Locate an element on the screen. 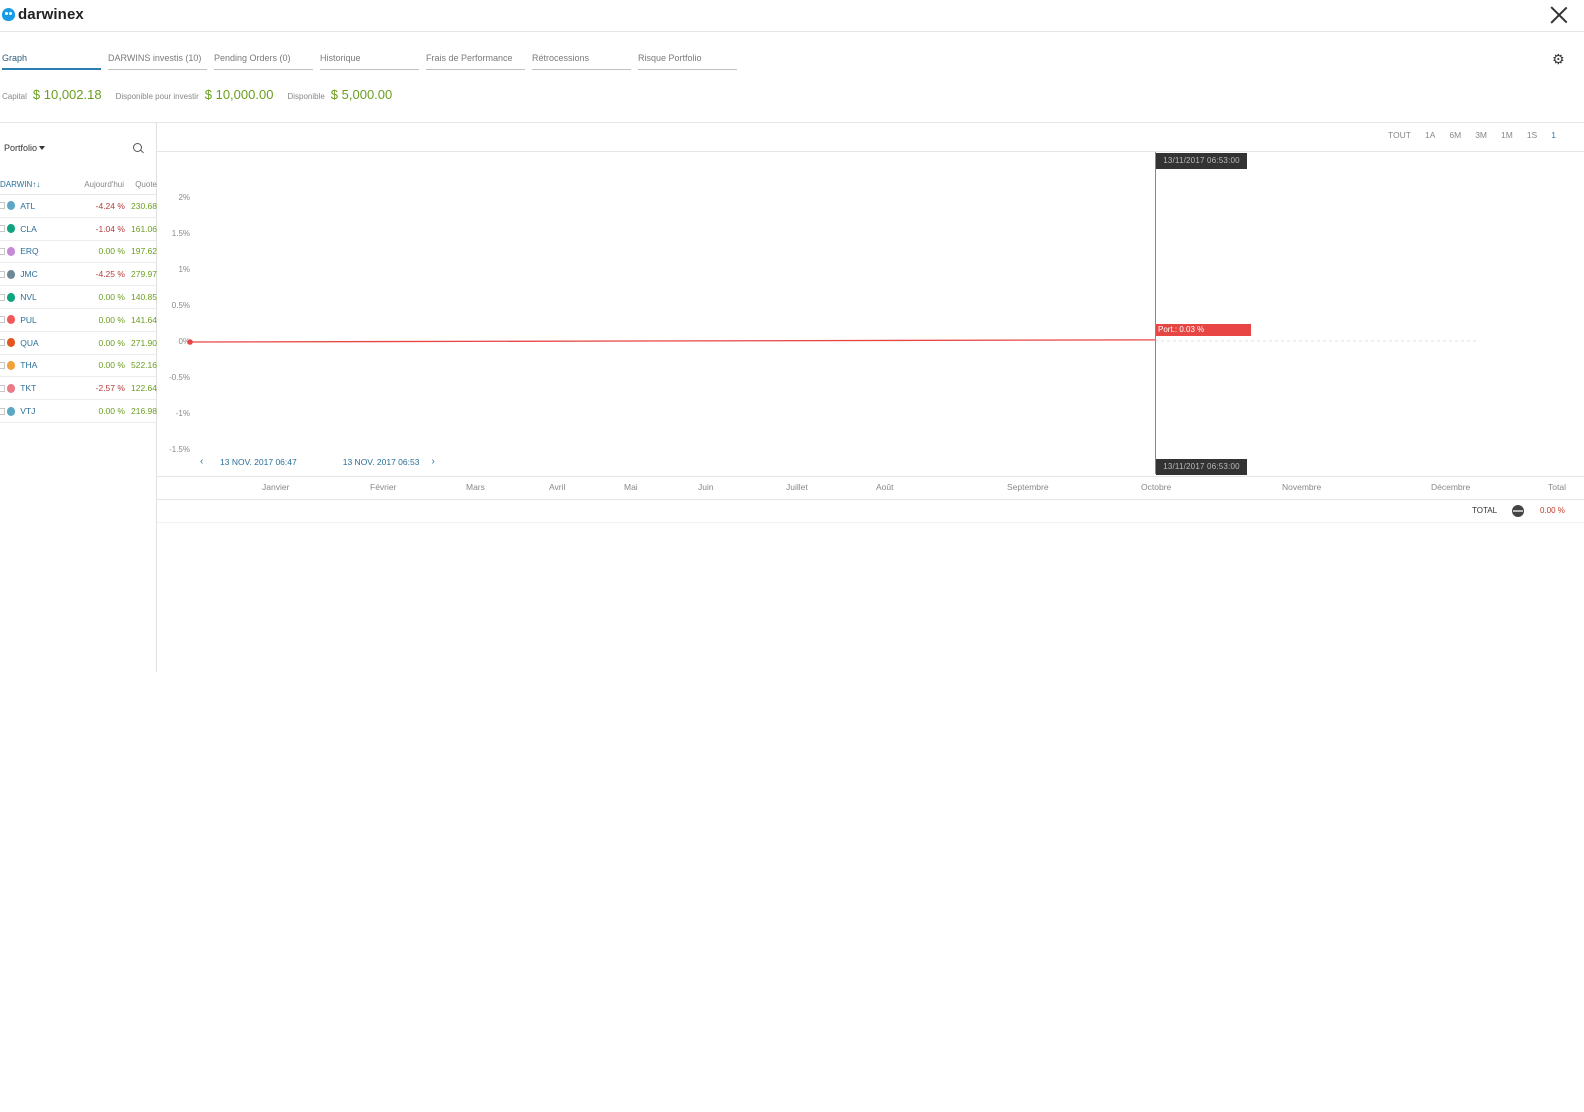 This screenshot has width=1584, height=1112. month-column-header: Avril is located at coordinates (557, 487).